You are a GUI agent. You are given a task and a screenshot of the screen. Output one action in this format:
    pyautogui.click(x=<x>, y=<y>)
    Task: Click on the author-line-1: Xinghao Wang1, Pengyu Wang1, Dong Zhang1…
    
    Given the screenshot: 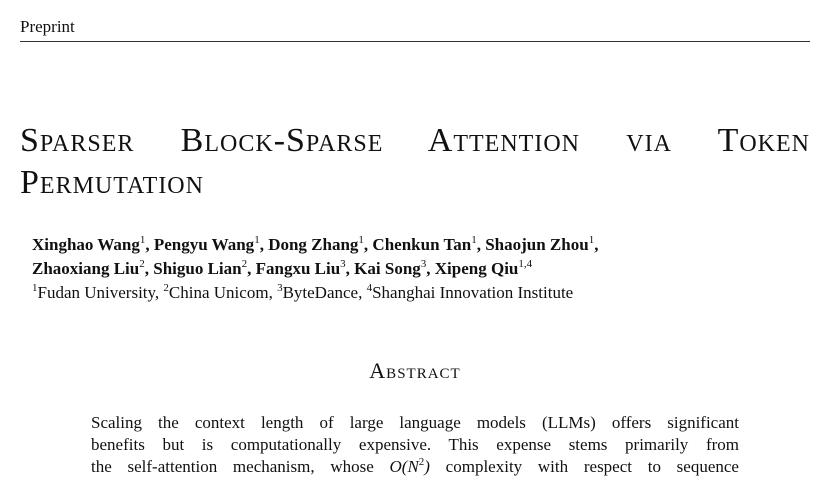 What is the action you would take?
    pyautogui.click(x=315, y=245)
    